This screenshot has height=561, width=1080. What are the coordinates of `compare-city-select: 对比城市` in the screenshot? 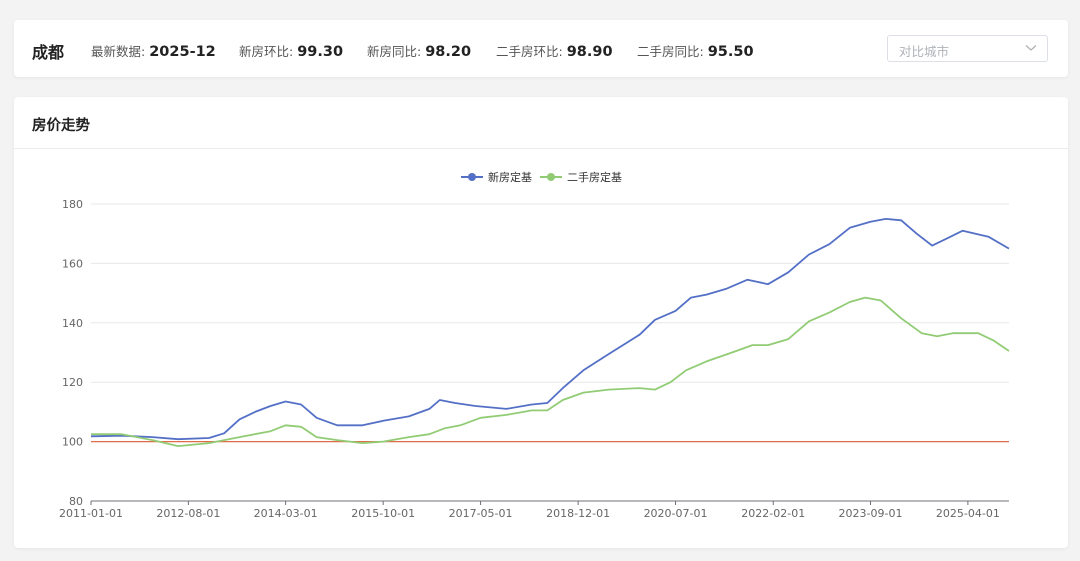 It's located at (967, 48).